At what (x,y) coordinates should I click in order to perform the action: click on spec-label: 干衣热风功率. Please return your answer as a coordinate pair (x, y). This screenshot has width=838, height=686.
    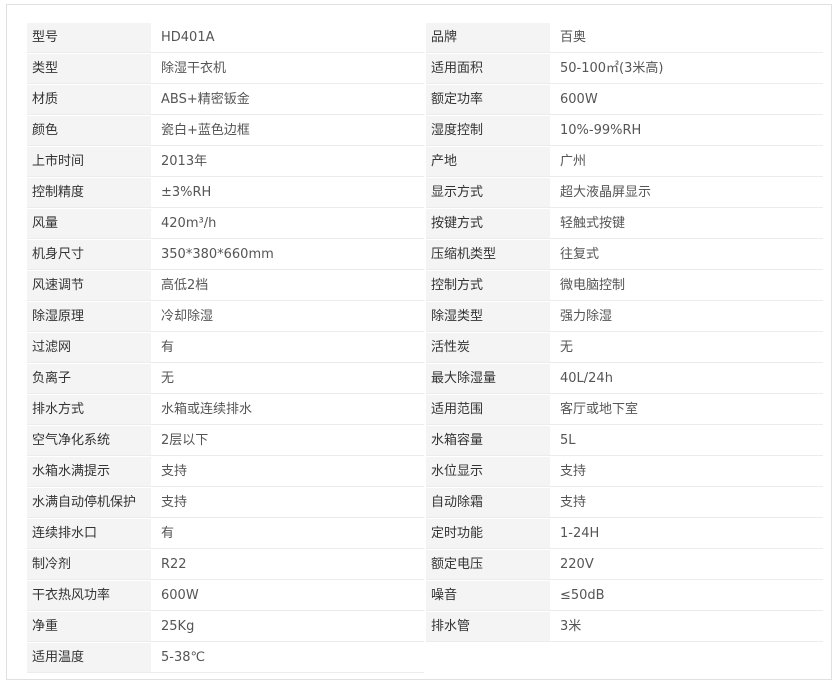
    Looking at the image, I should click on (89, 596).